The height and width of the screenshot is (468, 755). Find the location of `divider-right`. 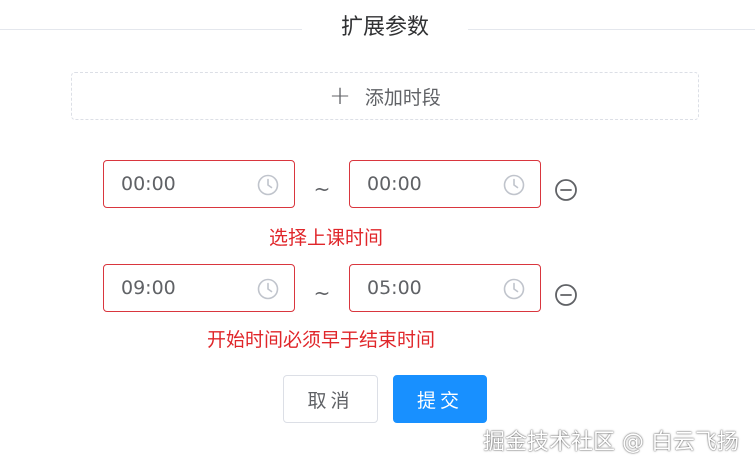

divider-right is located at coordinates (611, 29).